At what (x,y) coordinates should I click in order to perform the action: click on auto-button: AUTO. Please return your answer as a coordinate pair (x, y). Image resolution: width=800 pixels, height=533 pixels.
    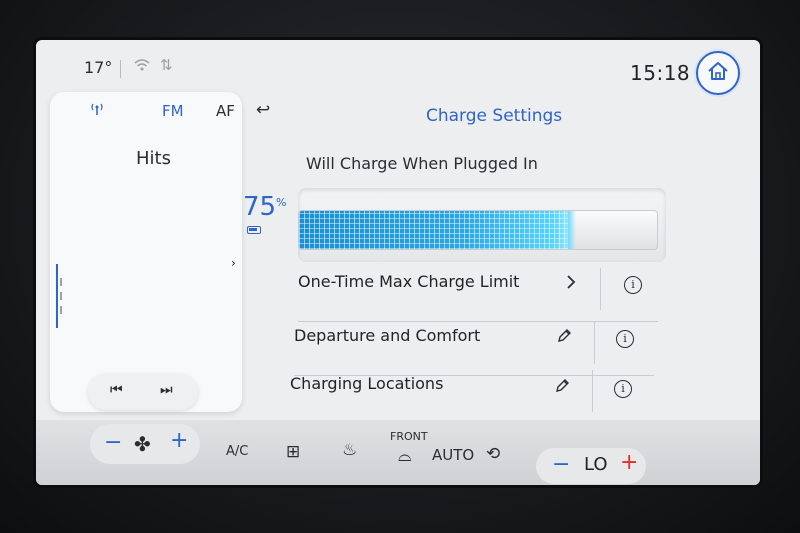
    Looking at the image, I should click on (453, 455).